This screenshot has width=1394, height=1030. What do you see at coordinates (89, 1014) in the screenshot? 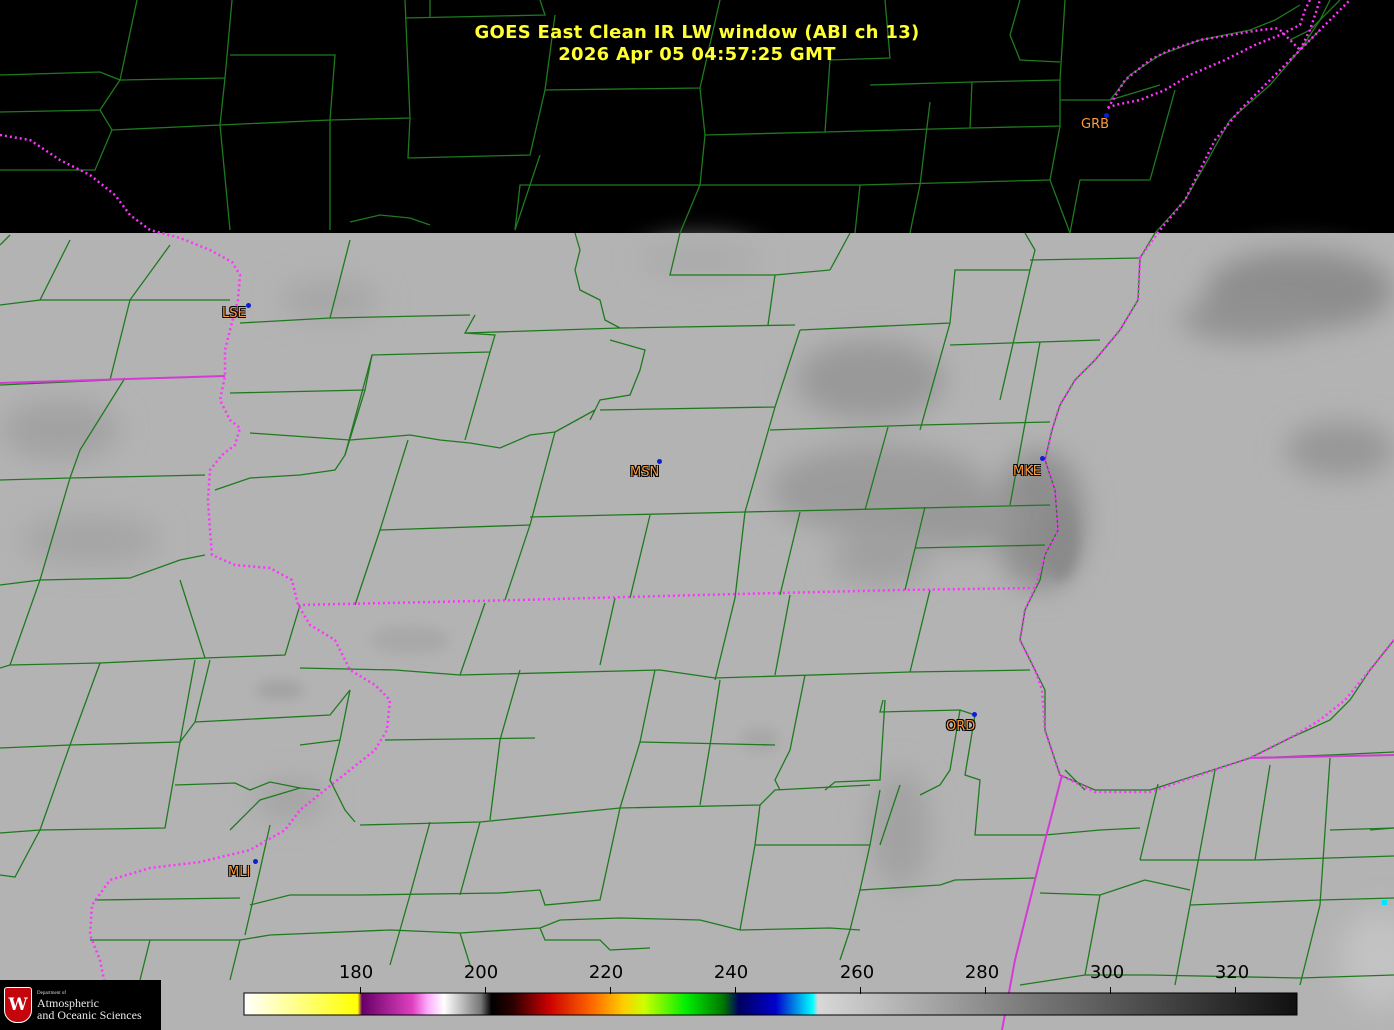
I see `logo-line-2: and Oceanic Sciences` at bounding box center [89, 1014].